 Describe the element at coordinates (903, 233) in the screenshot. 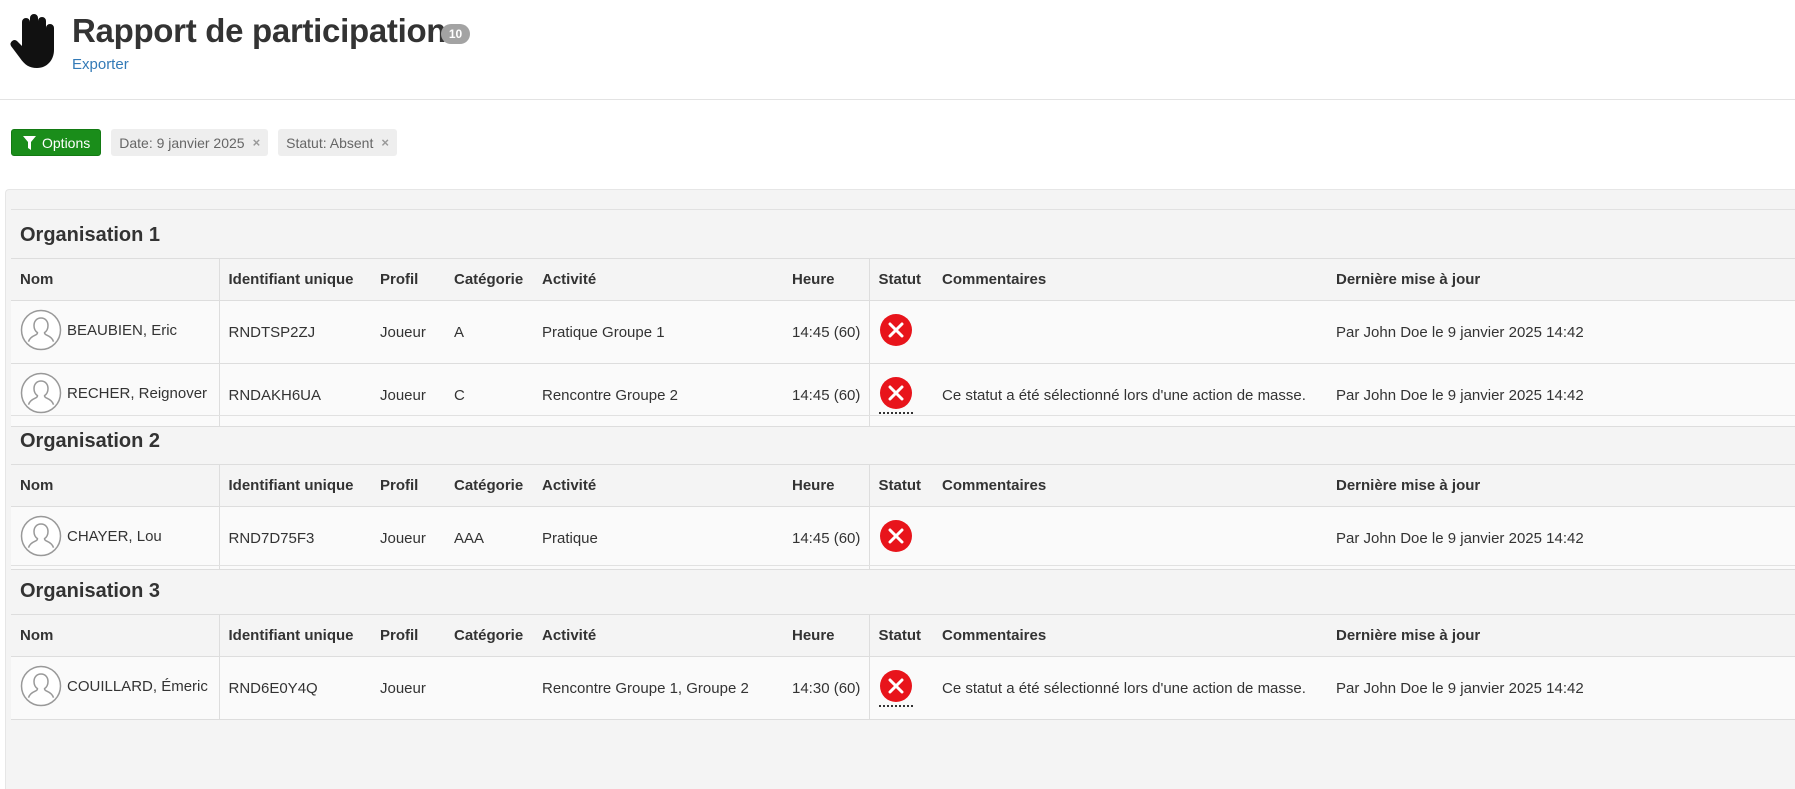

I see `organisation-title: Organisation 1` at that location.